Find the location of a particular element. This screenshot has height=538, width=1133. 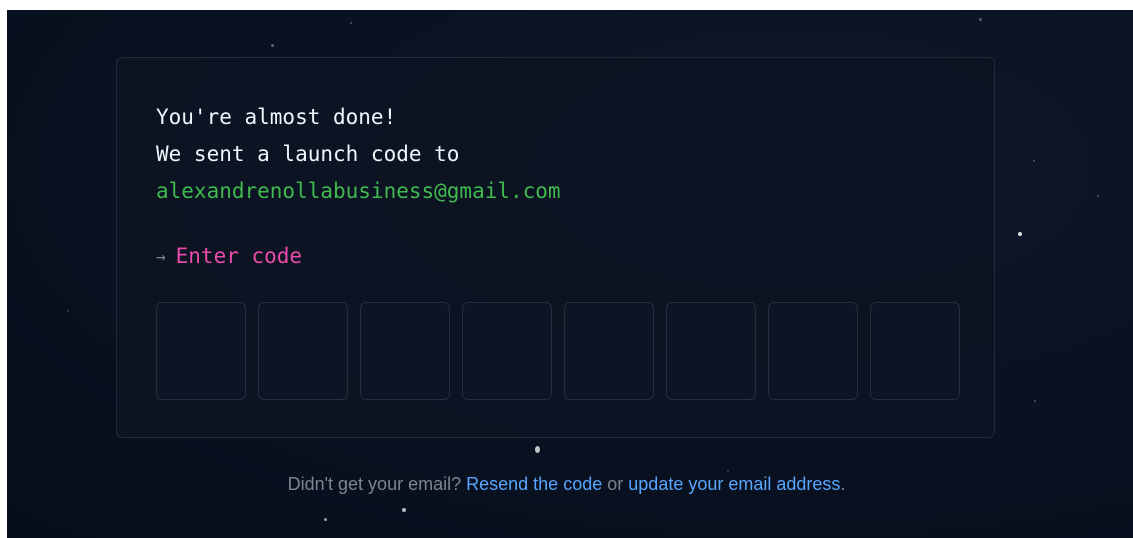

code-input-group is located at coordinates (558, 351).